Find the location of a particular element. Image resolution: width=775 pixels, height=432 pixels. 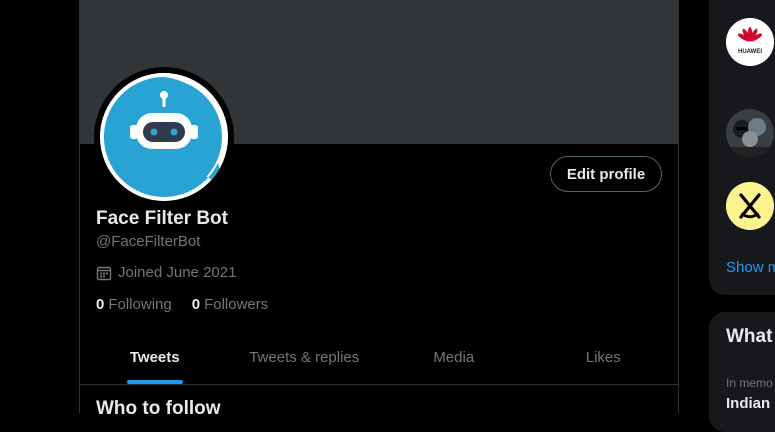

whats-happening-heading: What is located at coordinates (749, 336).